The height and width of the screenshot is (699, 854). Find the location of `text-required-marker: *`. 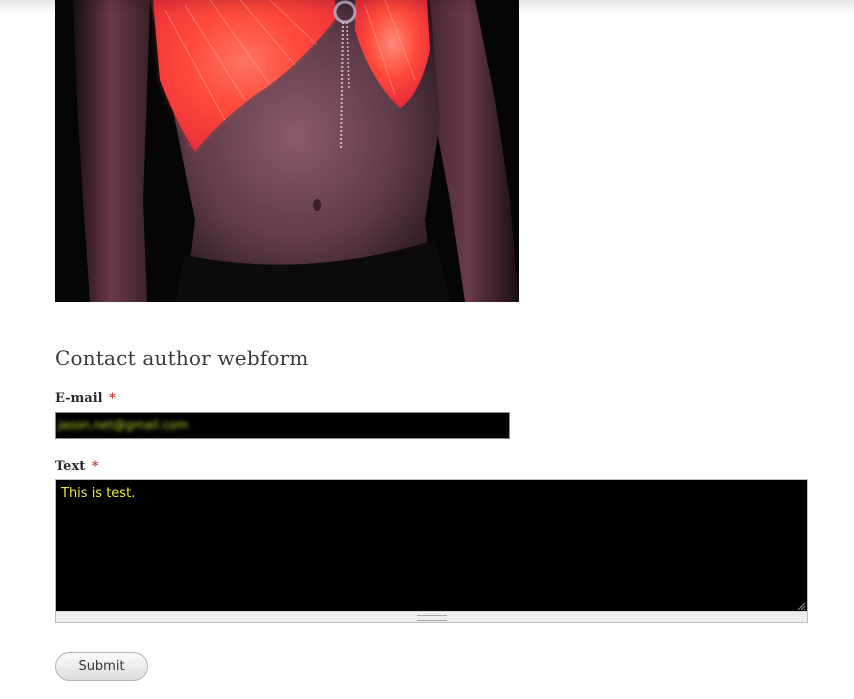

text-required-marker: * is located at coordinates (95, 466).